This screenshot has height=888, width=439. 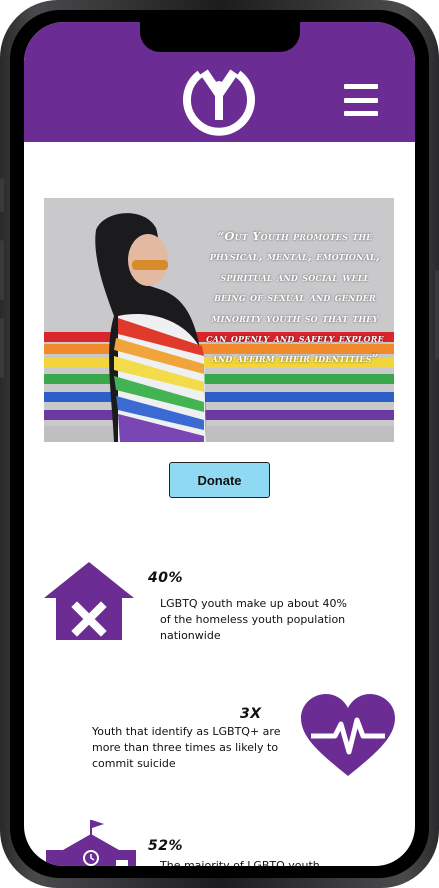 What do you see at coordinates (220, 37) in the screenshot?
I see `phone-notch` at bounding box center [220, 37].